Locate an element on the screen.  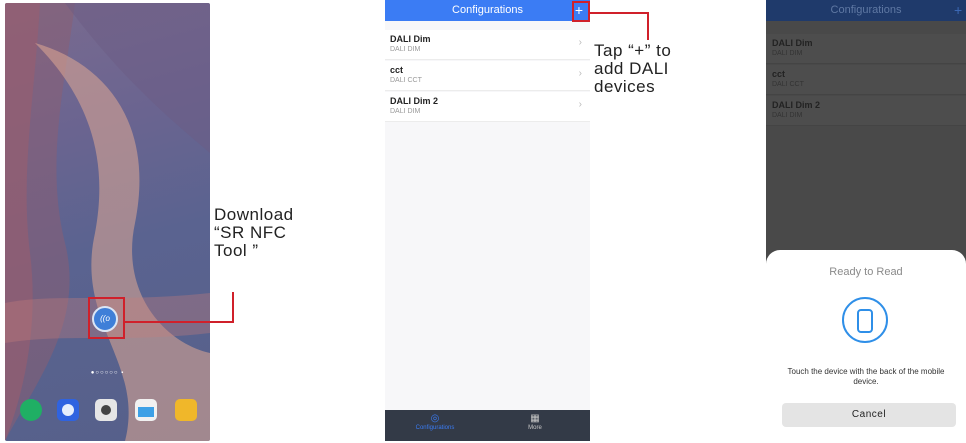
notes-app-icon is located at coordinates (186, 410).